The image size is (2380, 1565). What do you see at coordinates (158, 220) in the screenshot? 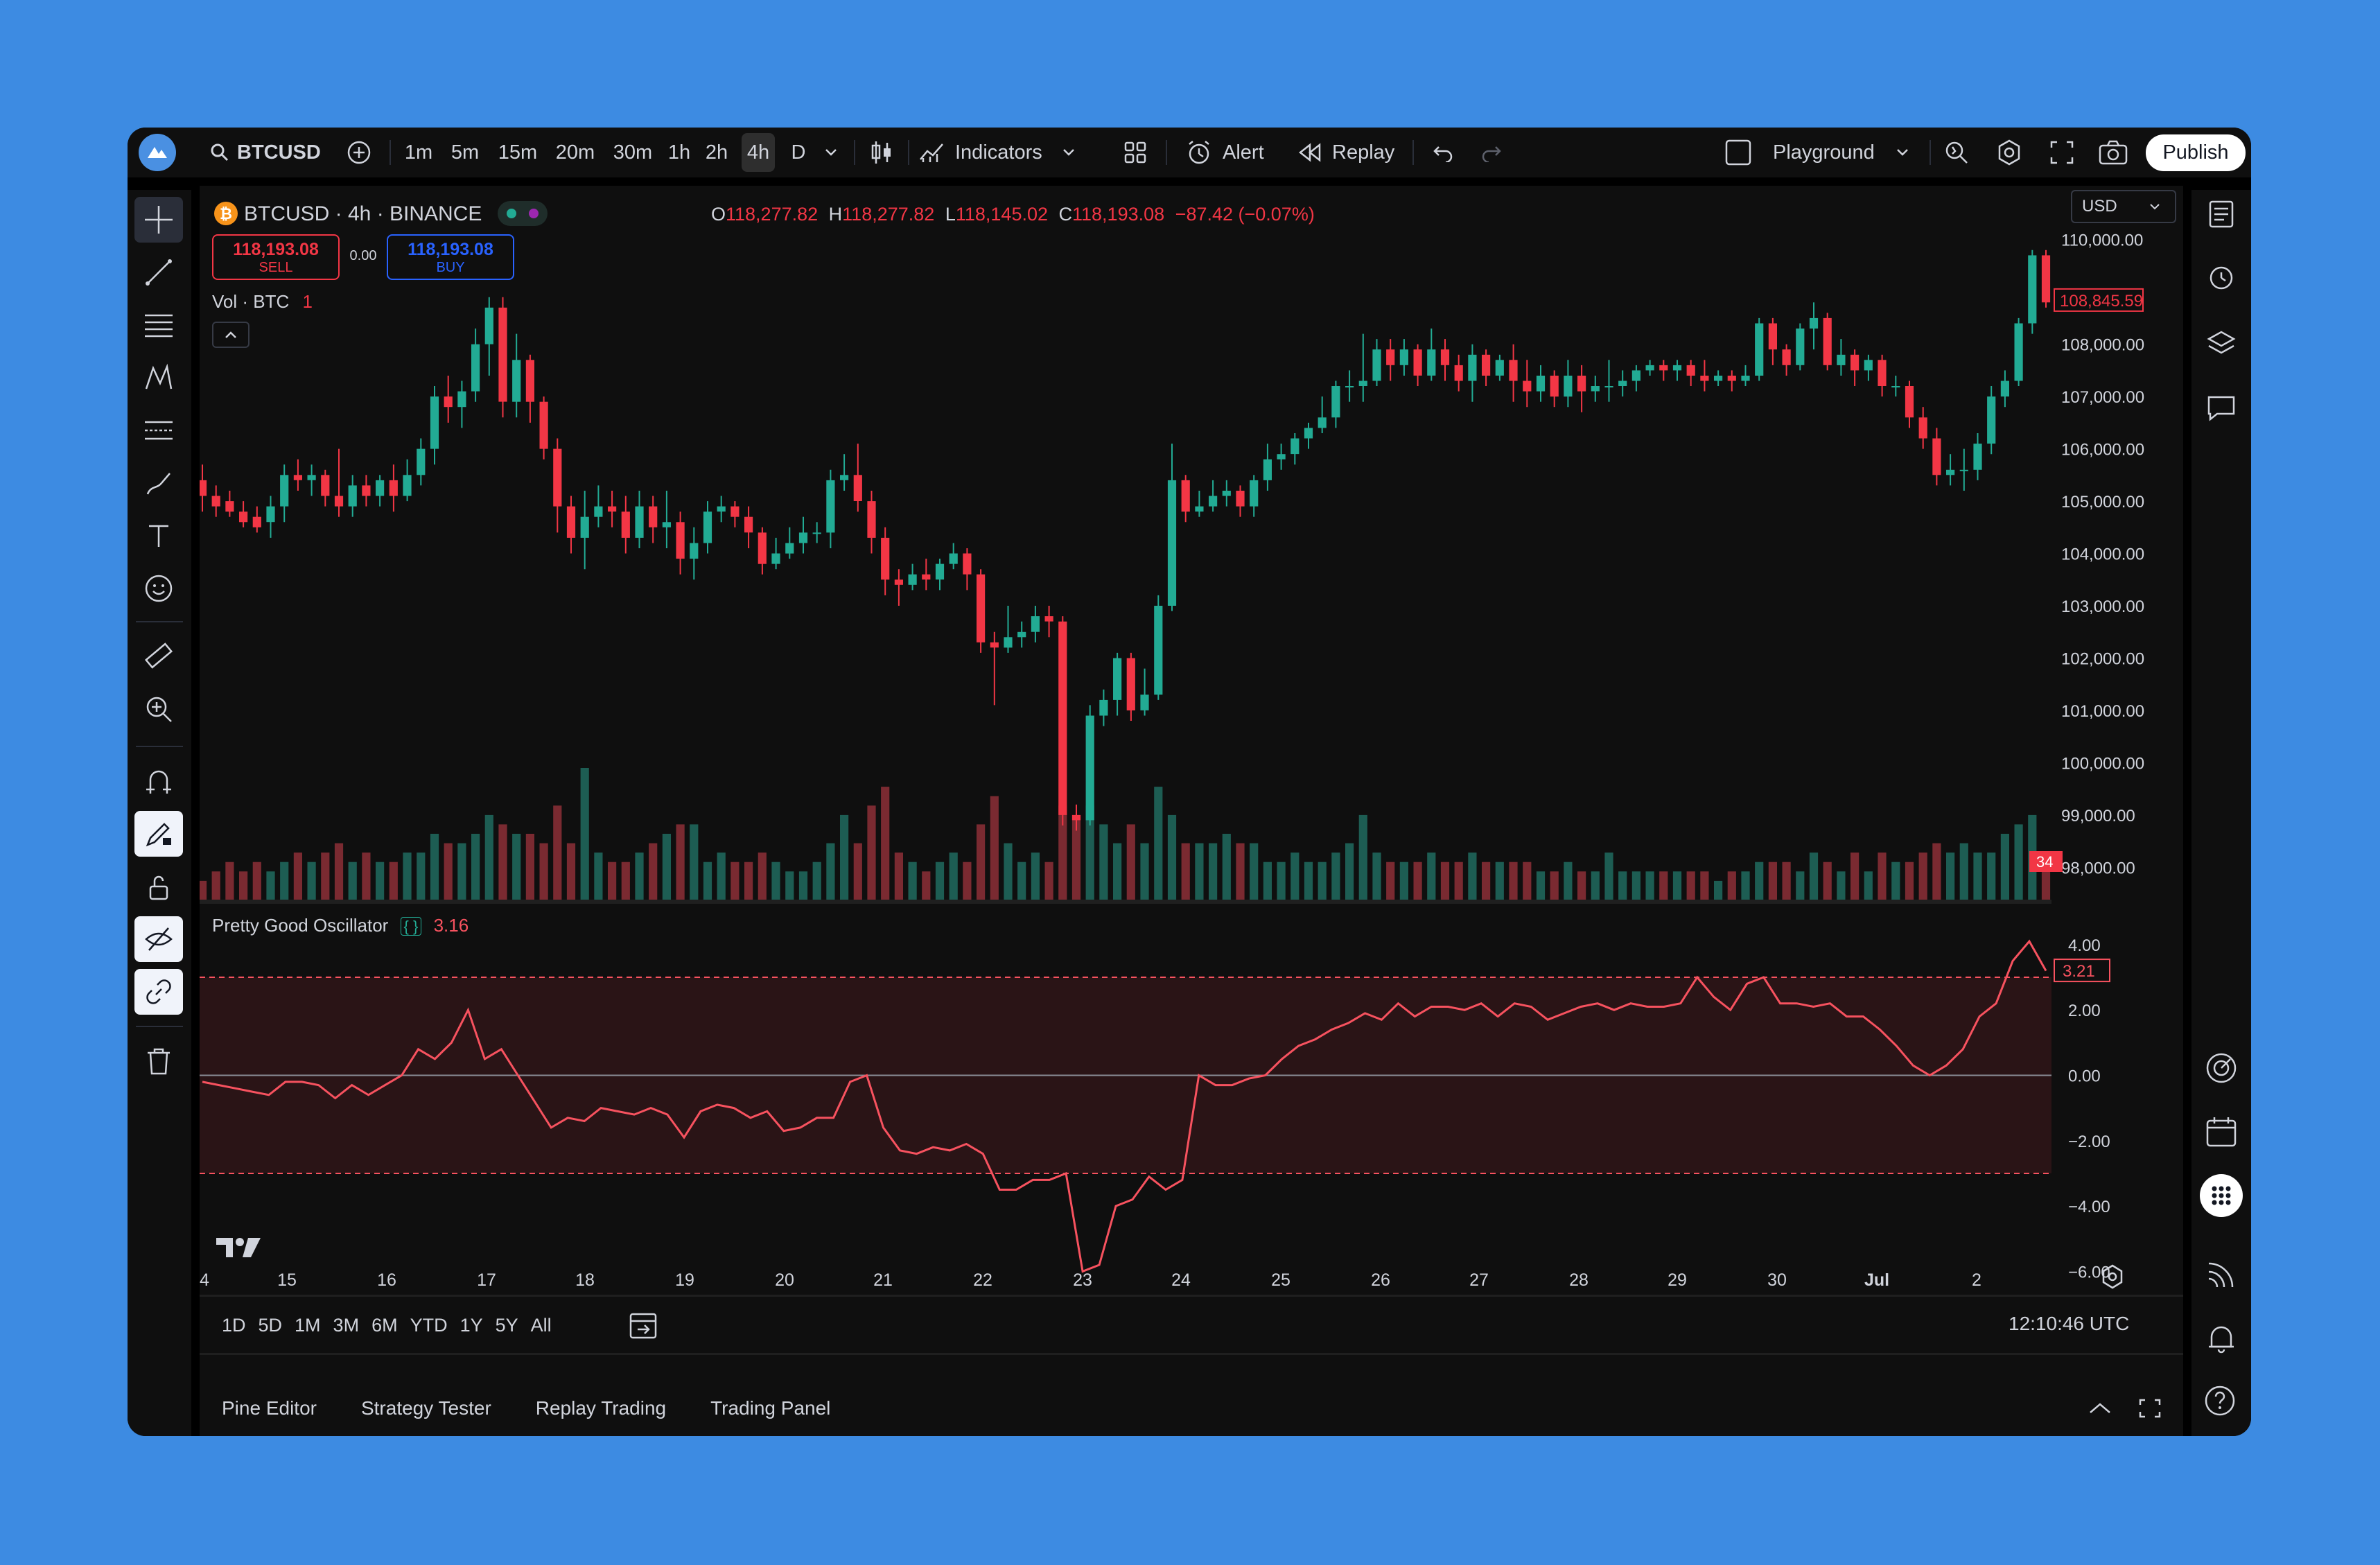
I see `crosshair-tool` at bounding box center [158, 220].